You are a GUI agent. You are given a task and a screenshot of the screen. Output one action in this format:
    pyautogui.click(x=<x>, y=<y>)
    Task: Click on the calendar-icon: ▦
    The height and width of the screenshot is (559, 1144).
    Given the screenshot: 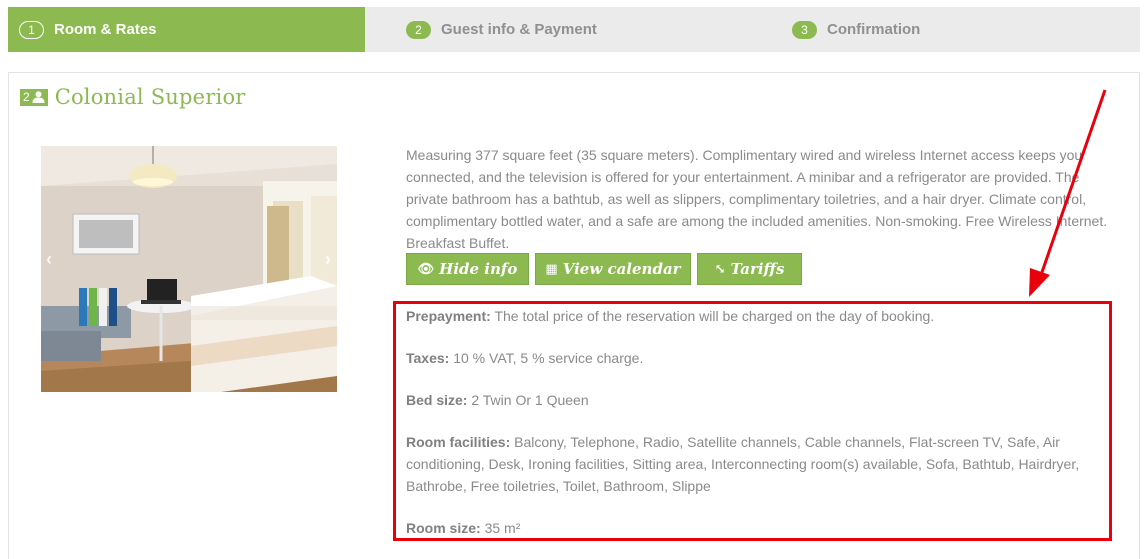 What is the action you would take?
    pyautogui.click(x=551, y=269)
    